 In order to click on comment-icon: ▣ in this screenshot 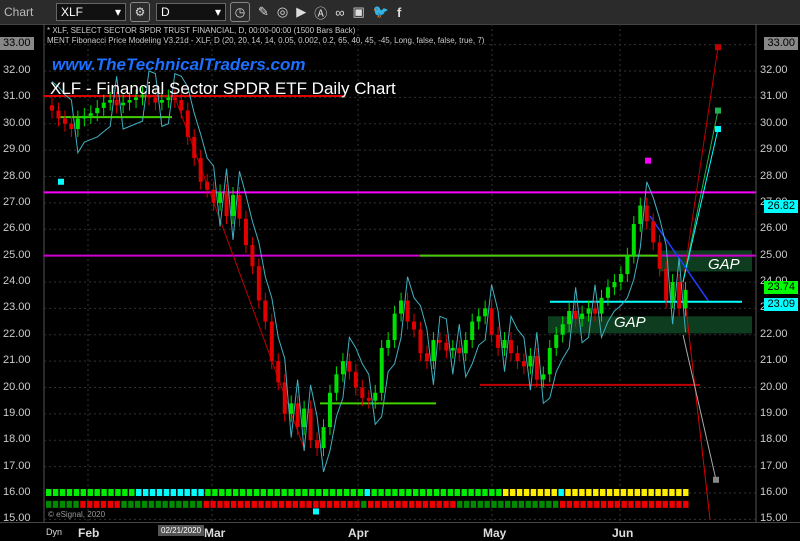, I will do `click(359, 12)`.